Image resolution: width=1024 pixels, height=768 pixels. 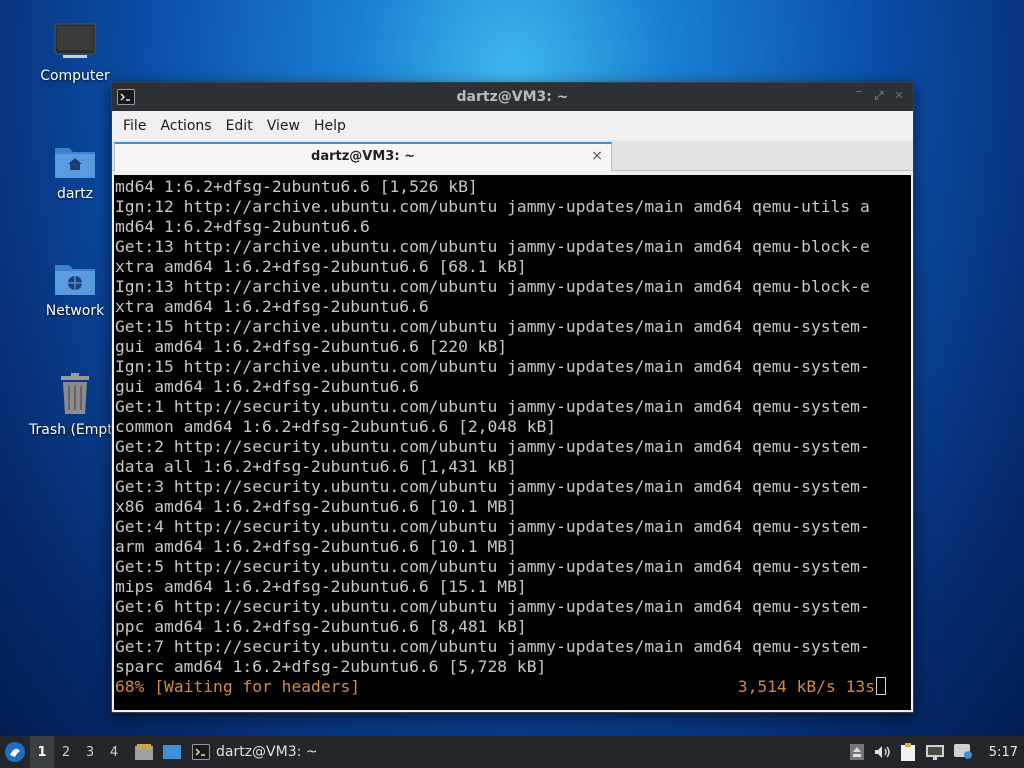 What do you see at coordinates (512, 126) in the screenshot?
I see `menu-bar: File Actions Edit View Help` at bounding box center [512, 126].